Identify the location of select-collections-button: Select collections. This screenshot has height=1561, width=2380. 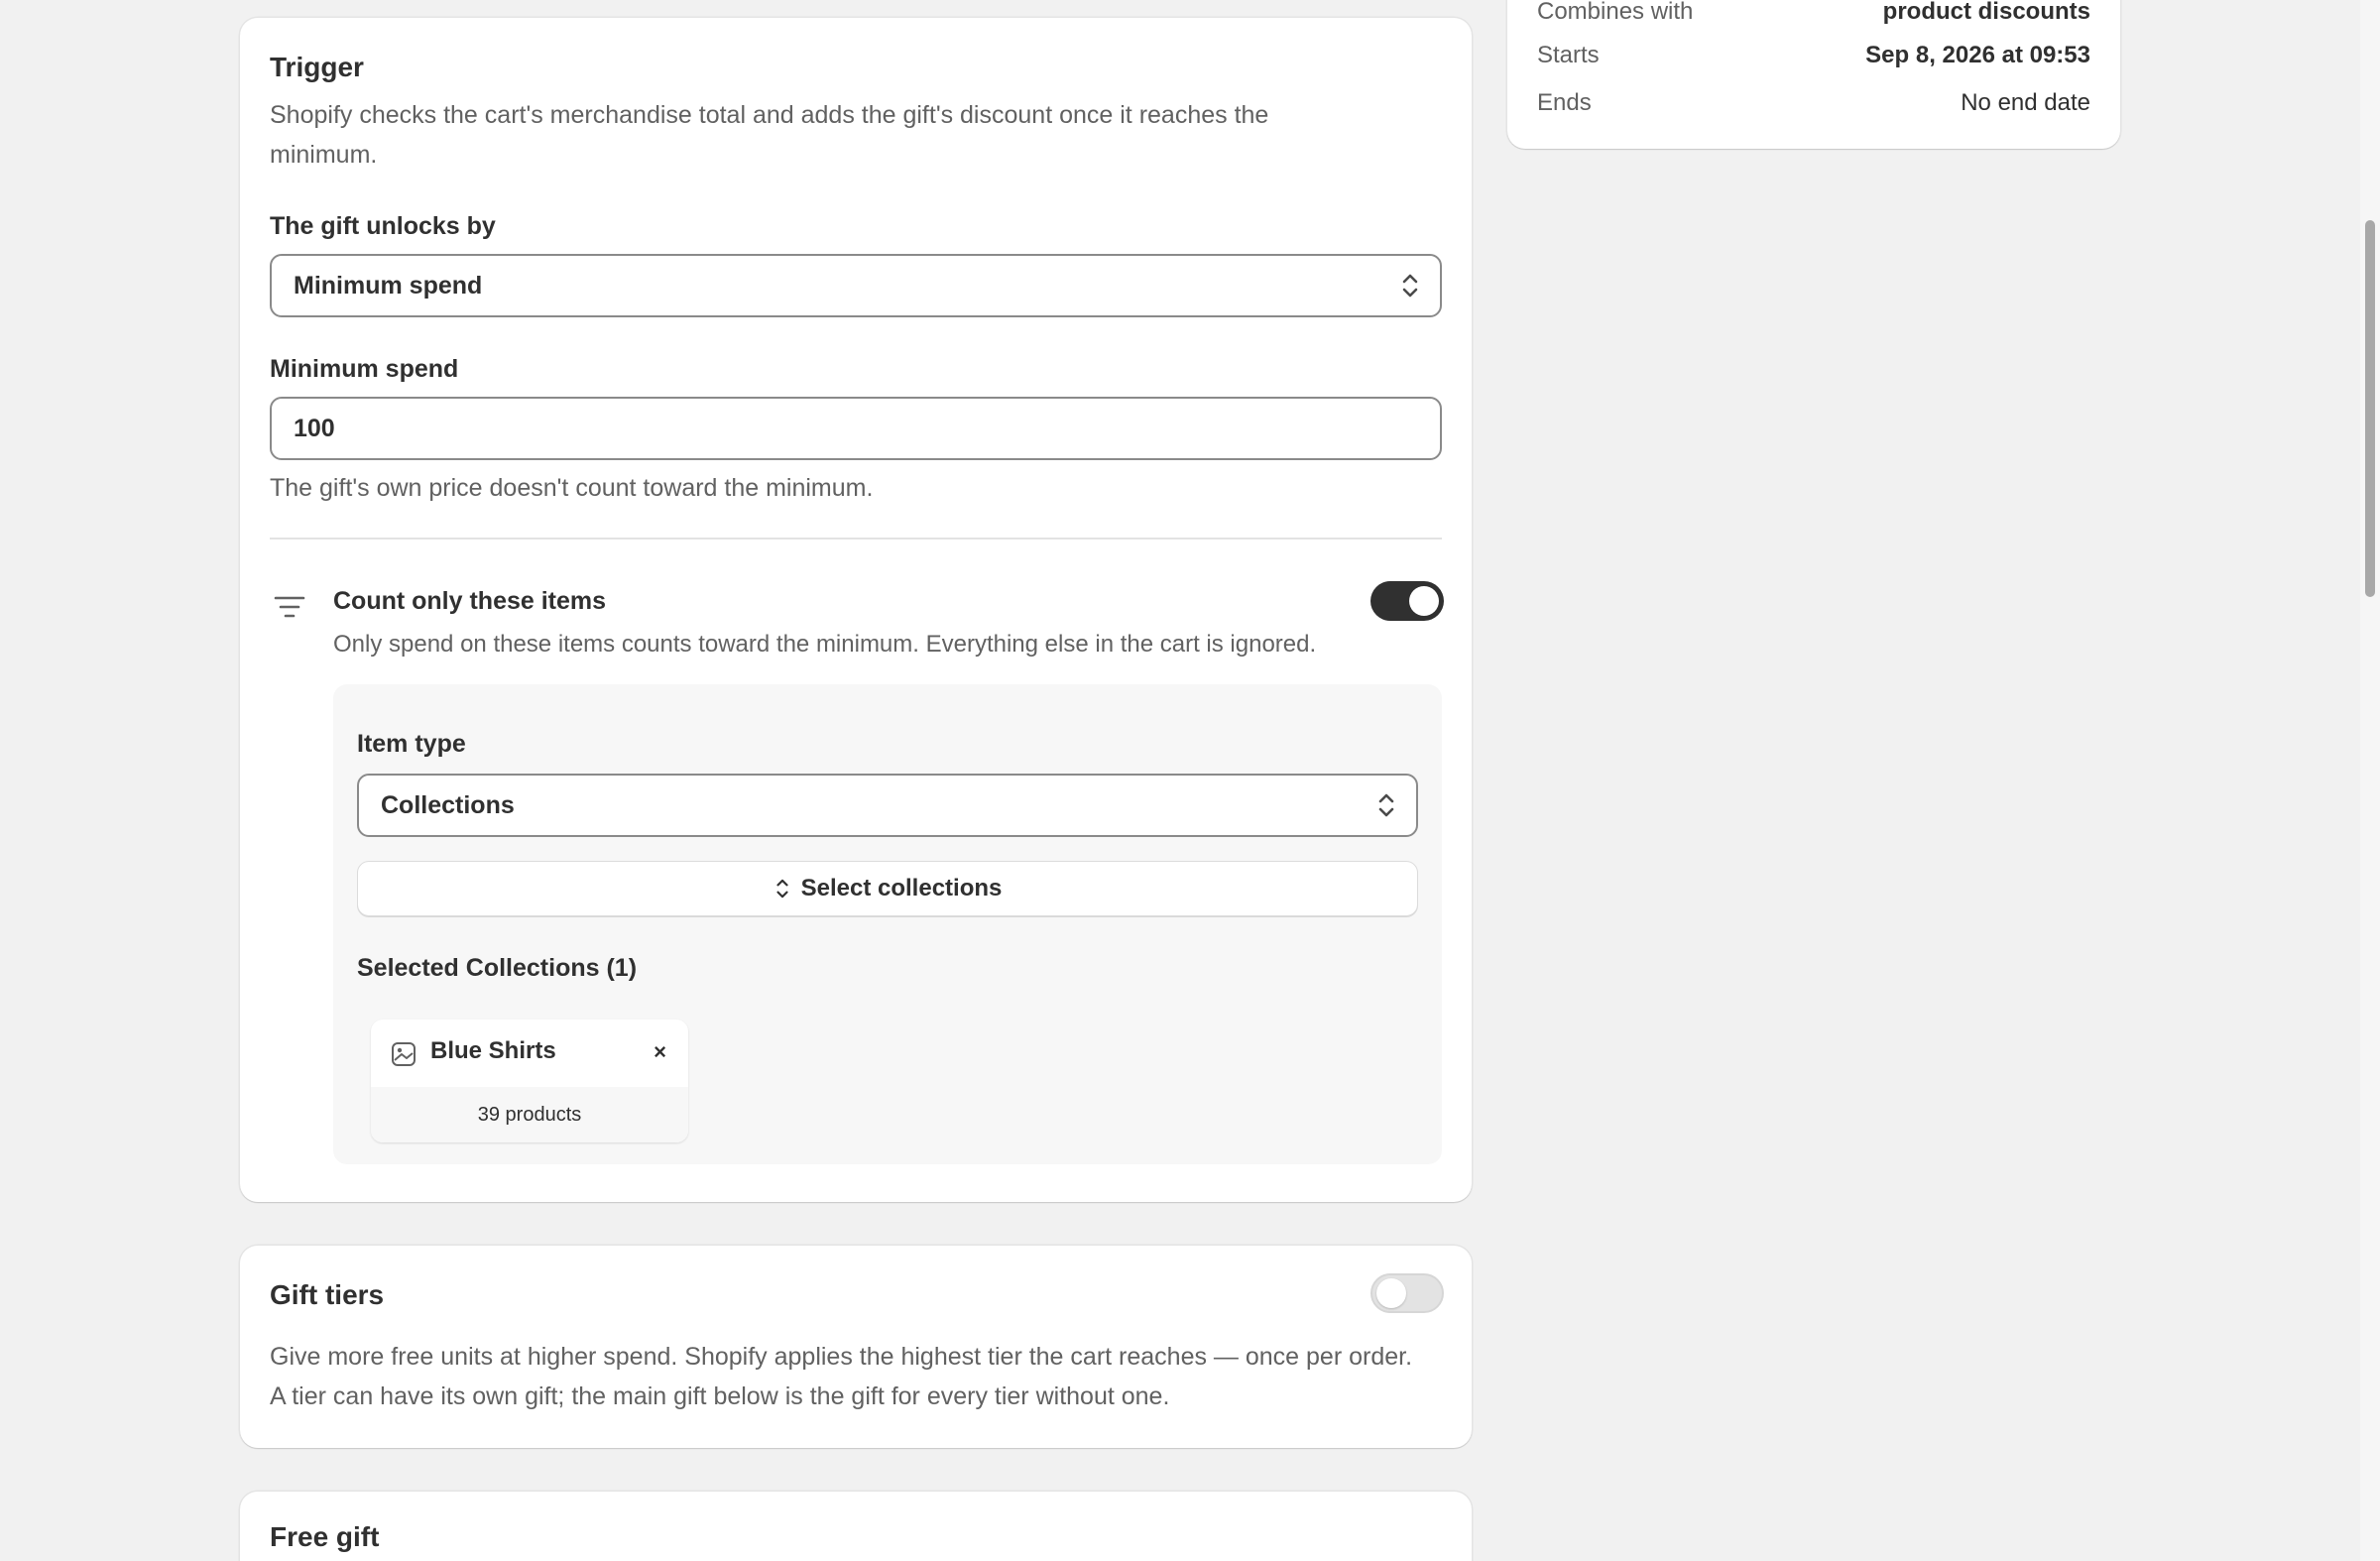
(887, 888).